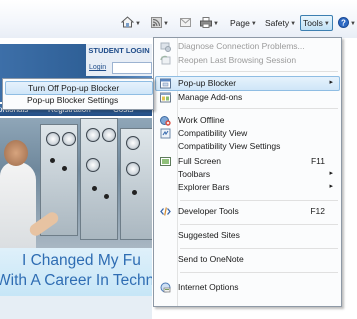 The image size is (357, 319). Describe the element at coordinates (132, 68) in the screenshot. I see `login-input` at that location.